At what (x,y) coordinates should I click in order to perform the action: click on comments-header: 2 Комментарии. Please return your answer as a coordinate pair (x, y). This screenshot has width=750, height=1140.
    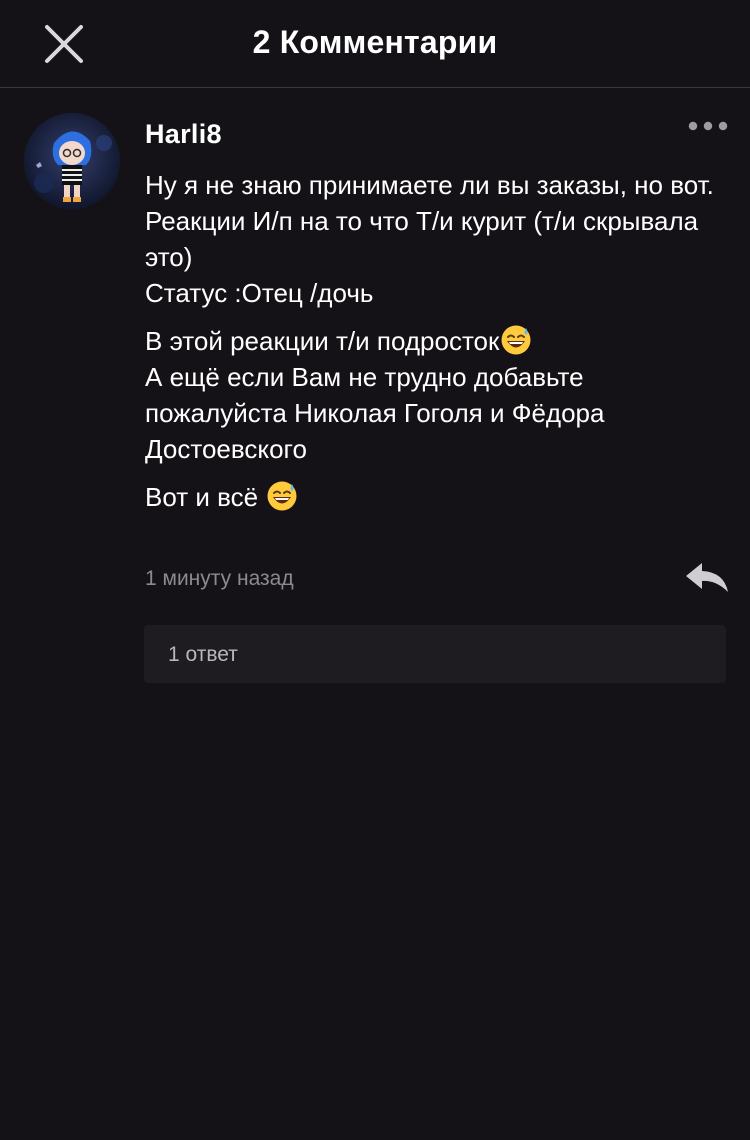
    Looking at the image, I should click on (375, 44).